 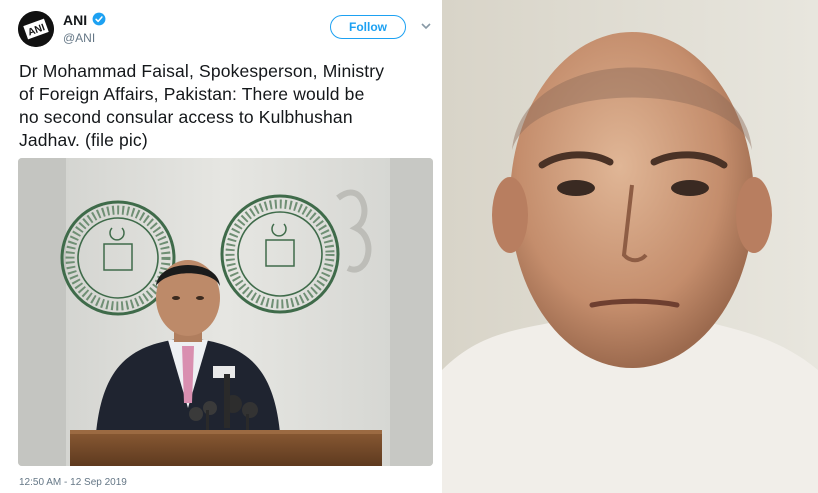 I want to click on tweet-timestamp: 12:50 AM - 12 Sep 2019, so click(x=73, y=482).